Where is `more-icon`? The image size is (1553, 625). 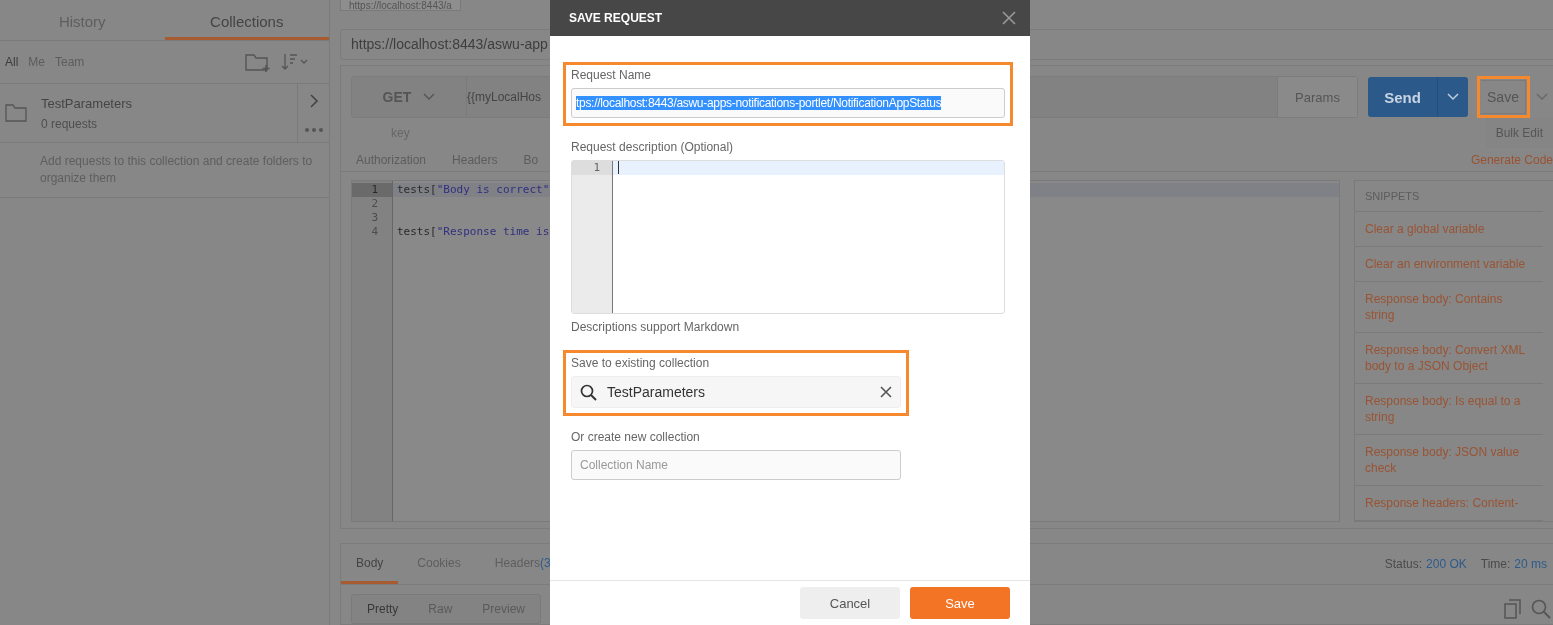
more-icon is located at coordinates (313, 129).